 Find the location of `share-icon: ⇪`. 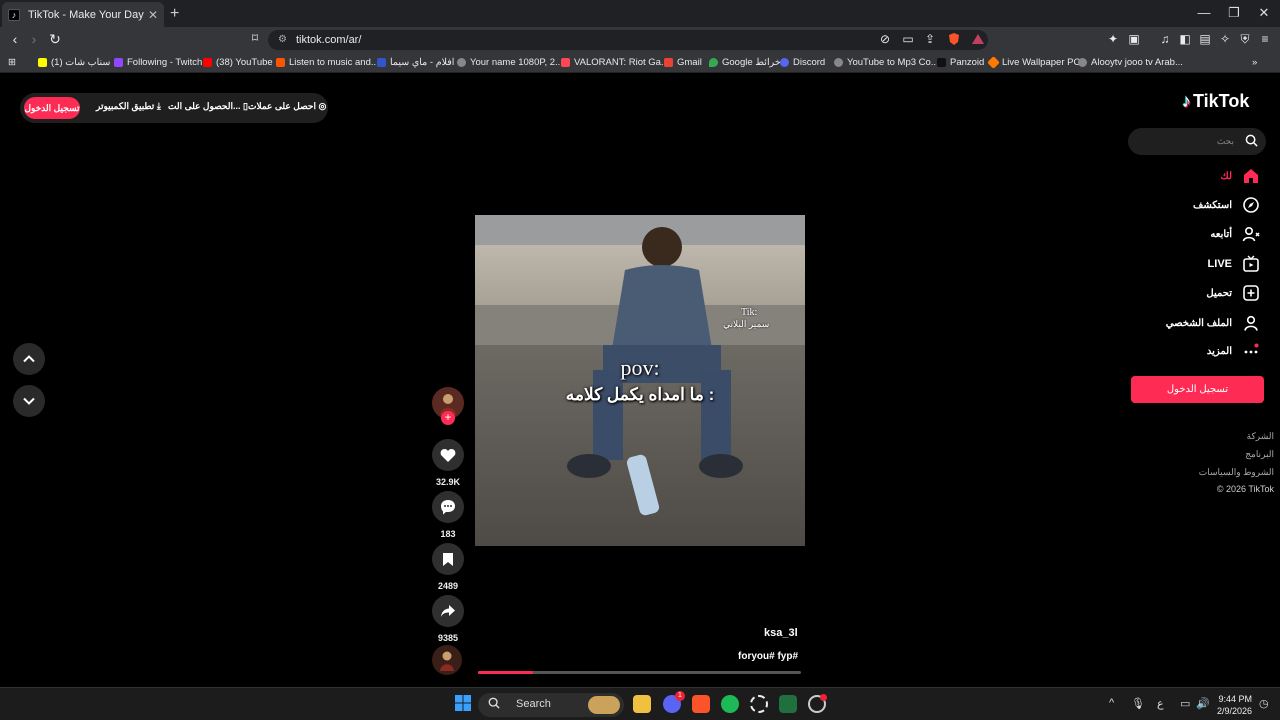

share-icon: ⇪ is located at coordinates (930, 39).